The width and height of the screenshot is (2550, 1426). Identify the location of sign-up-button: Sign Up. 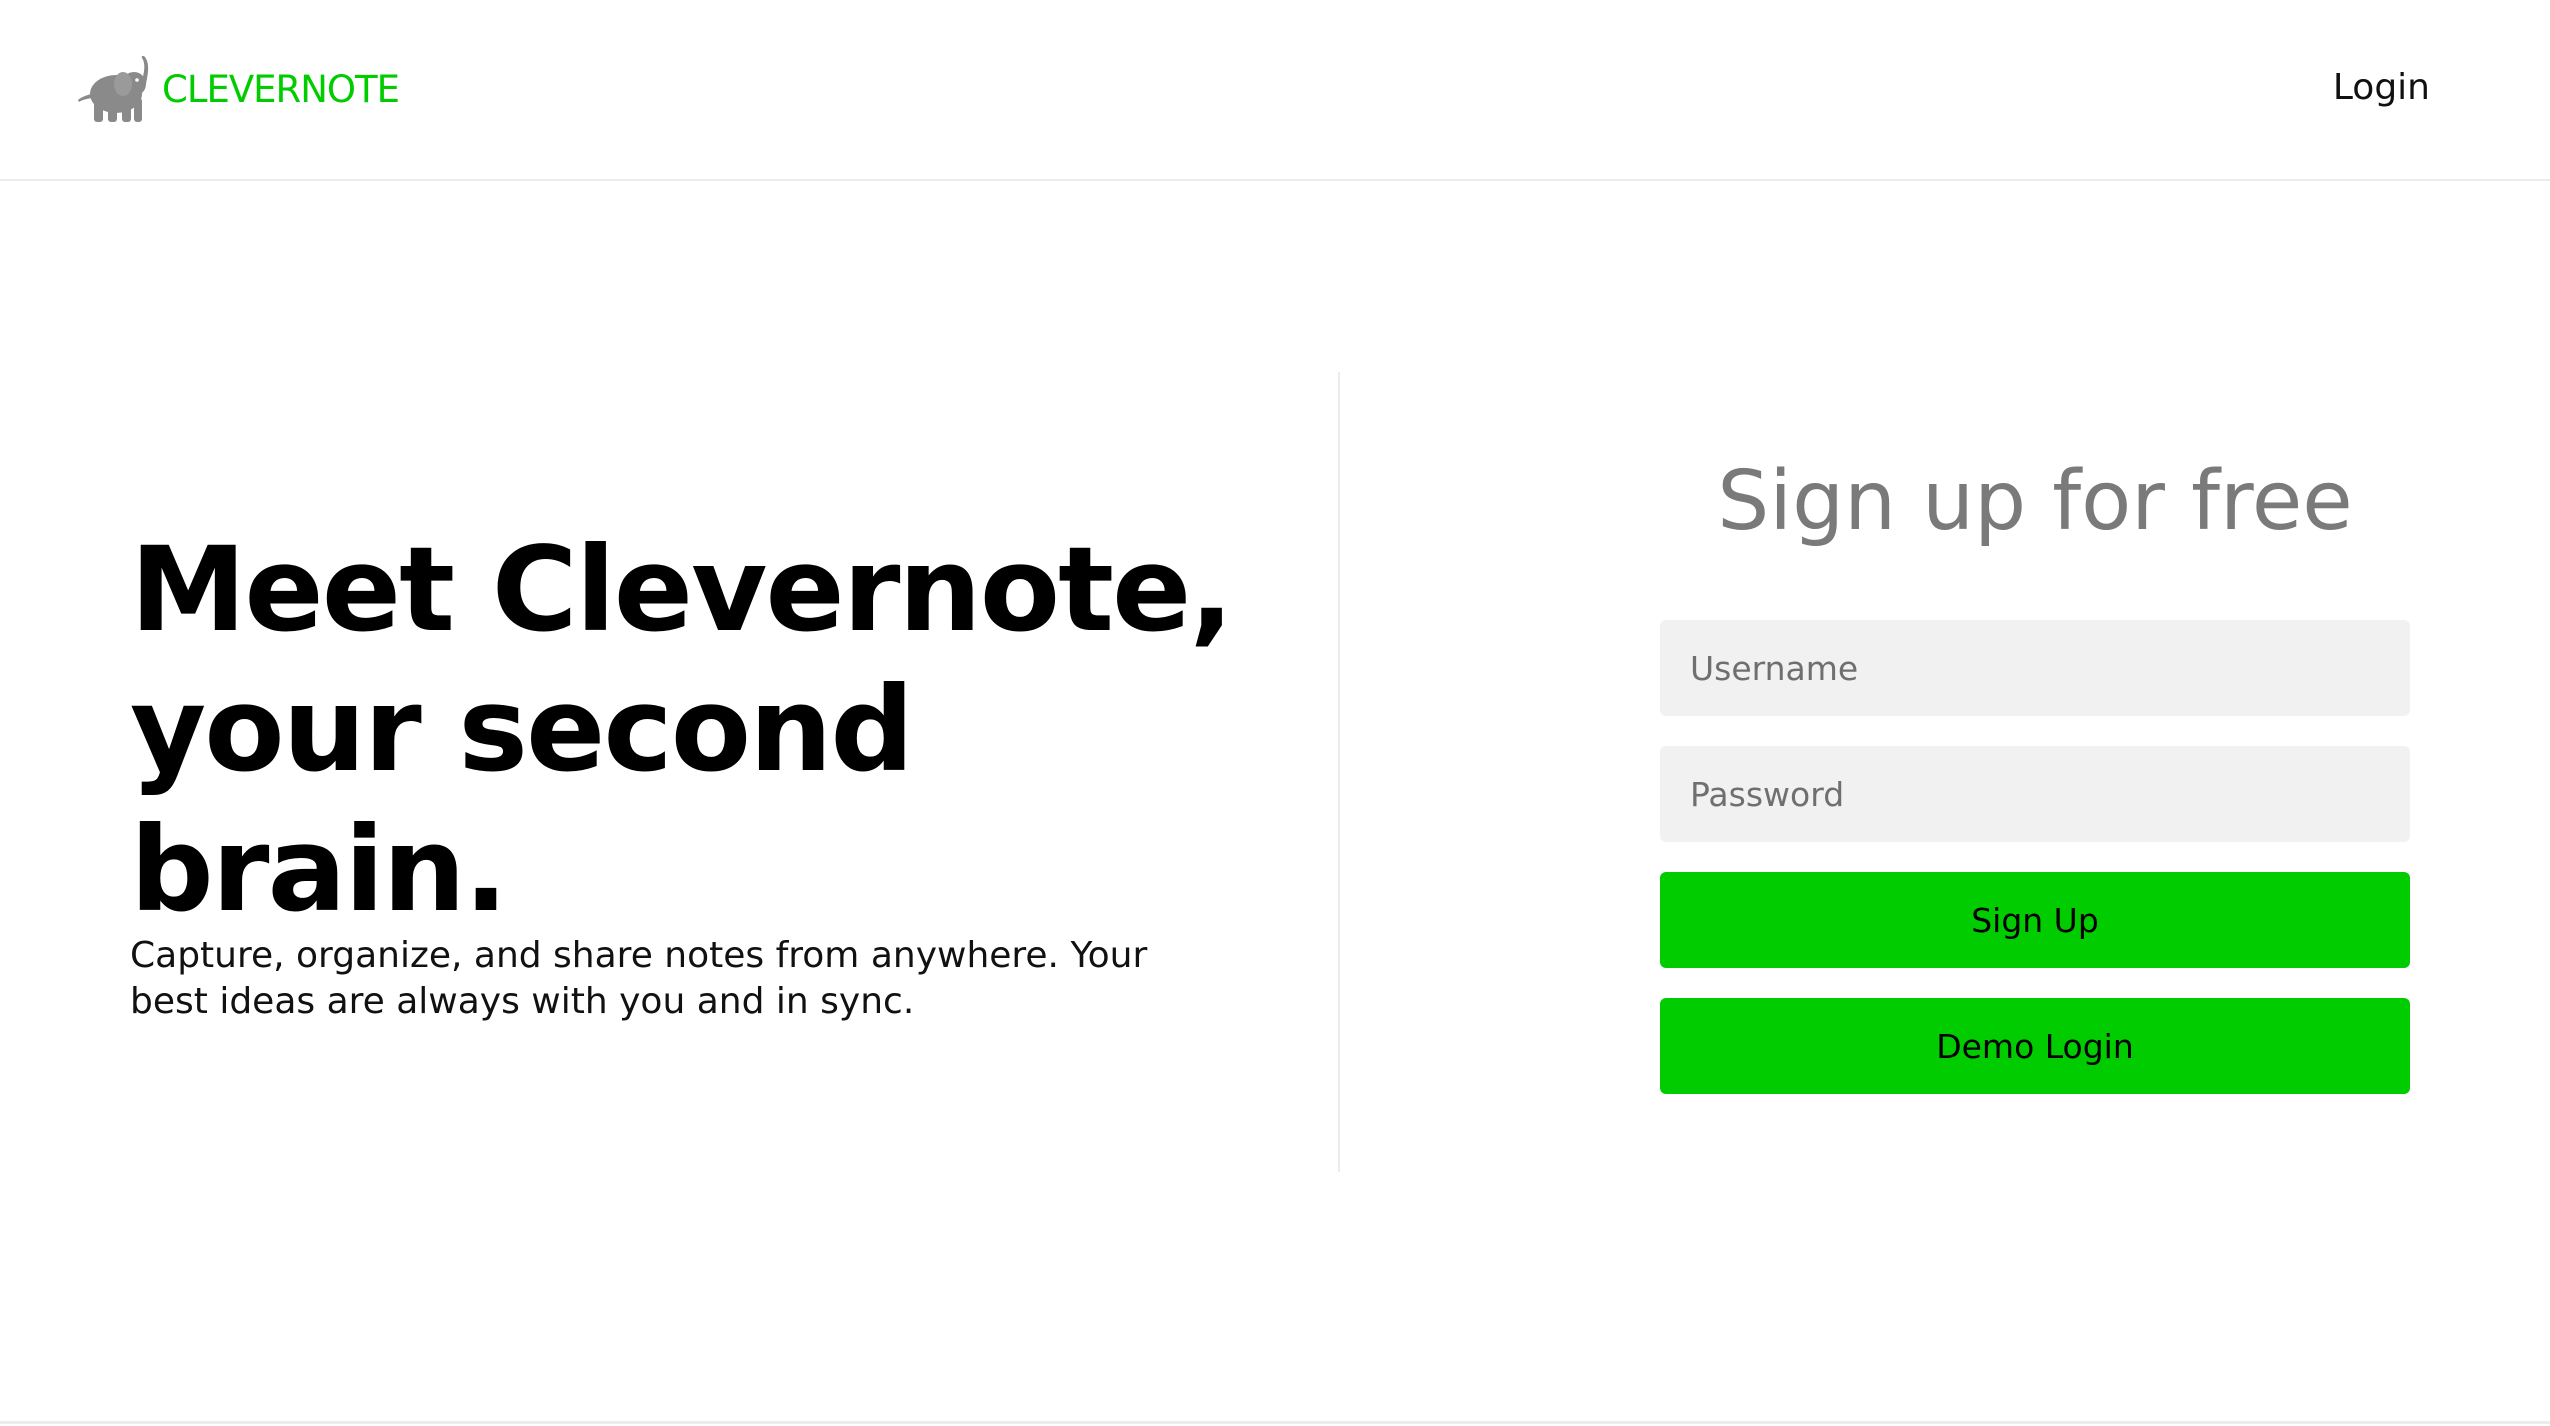
(2035, 920).